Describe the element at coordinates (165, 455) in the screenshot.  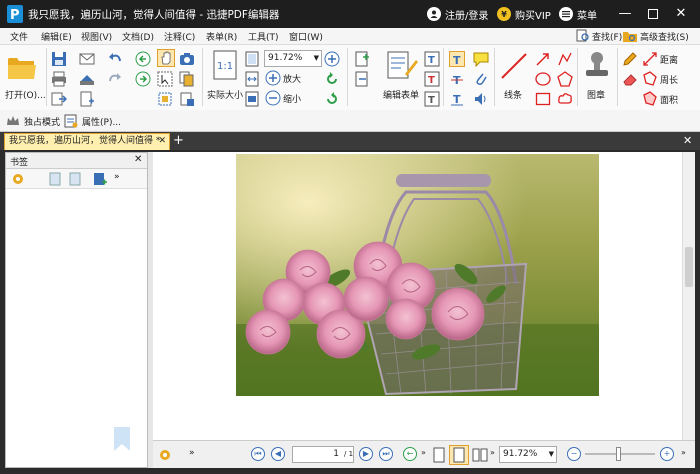
I see `settings-gear-icon` at that location.